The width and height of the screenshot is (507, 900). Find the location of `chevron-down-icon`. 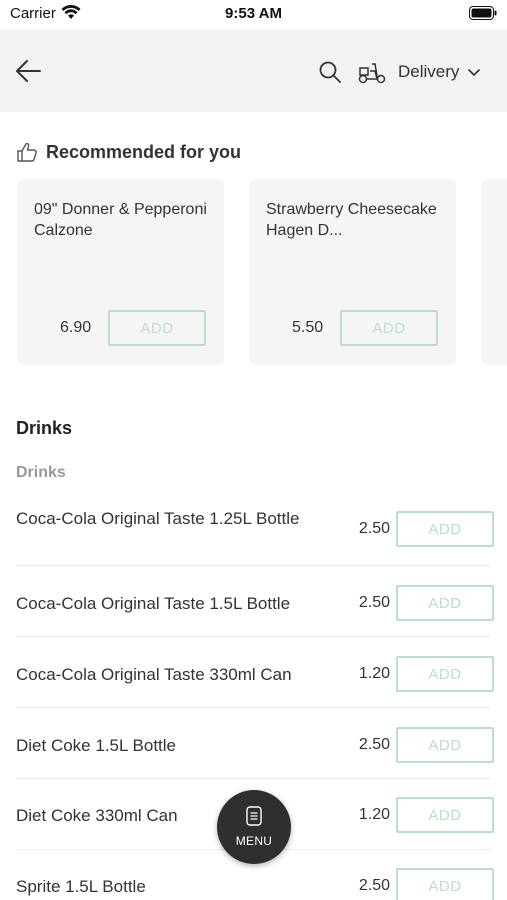

chevron-down-icon is located at coordinates (474, 72).